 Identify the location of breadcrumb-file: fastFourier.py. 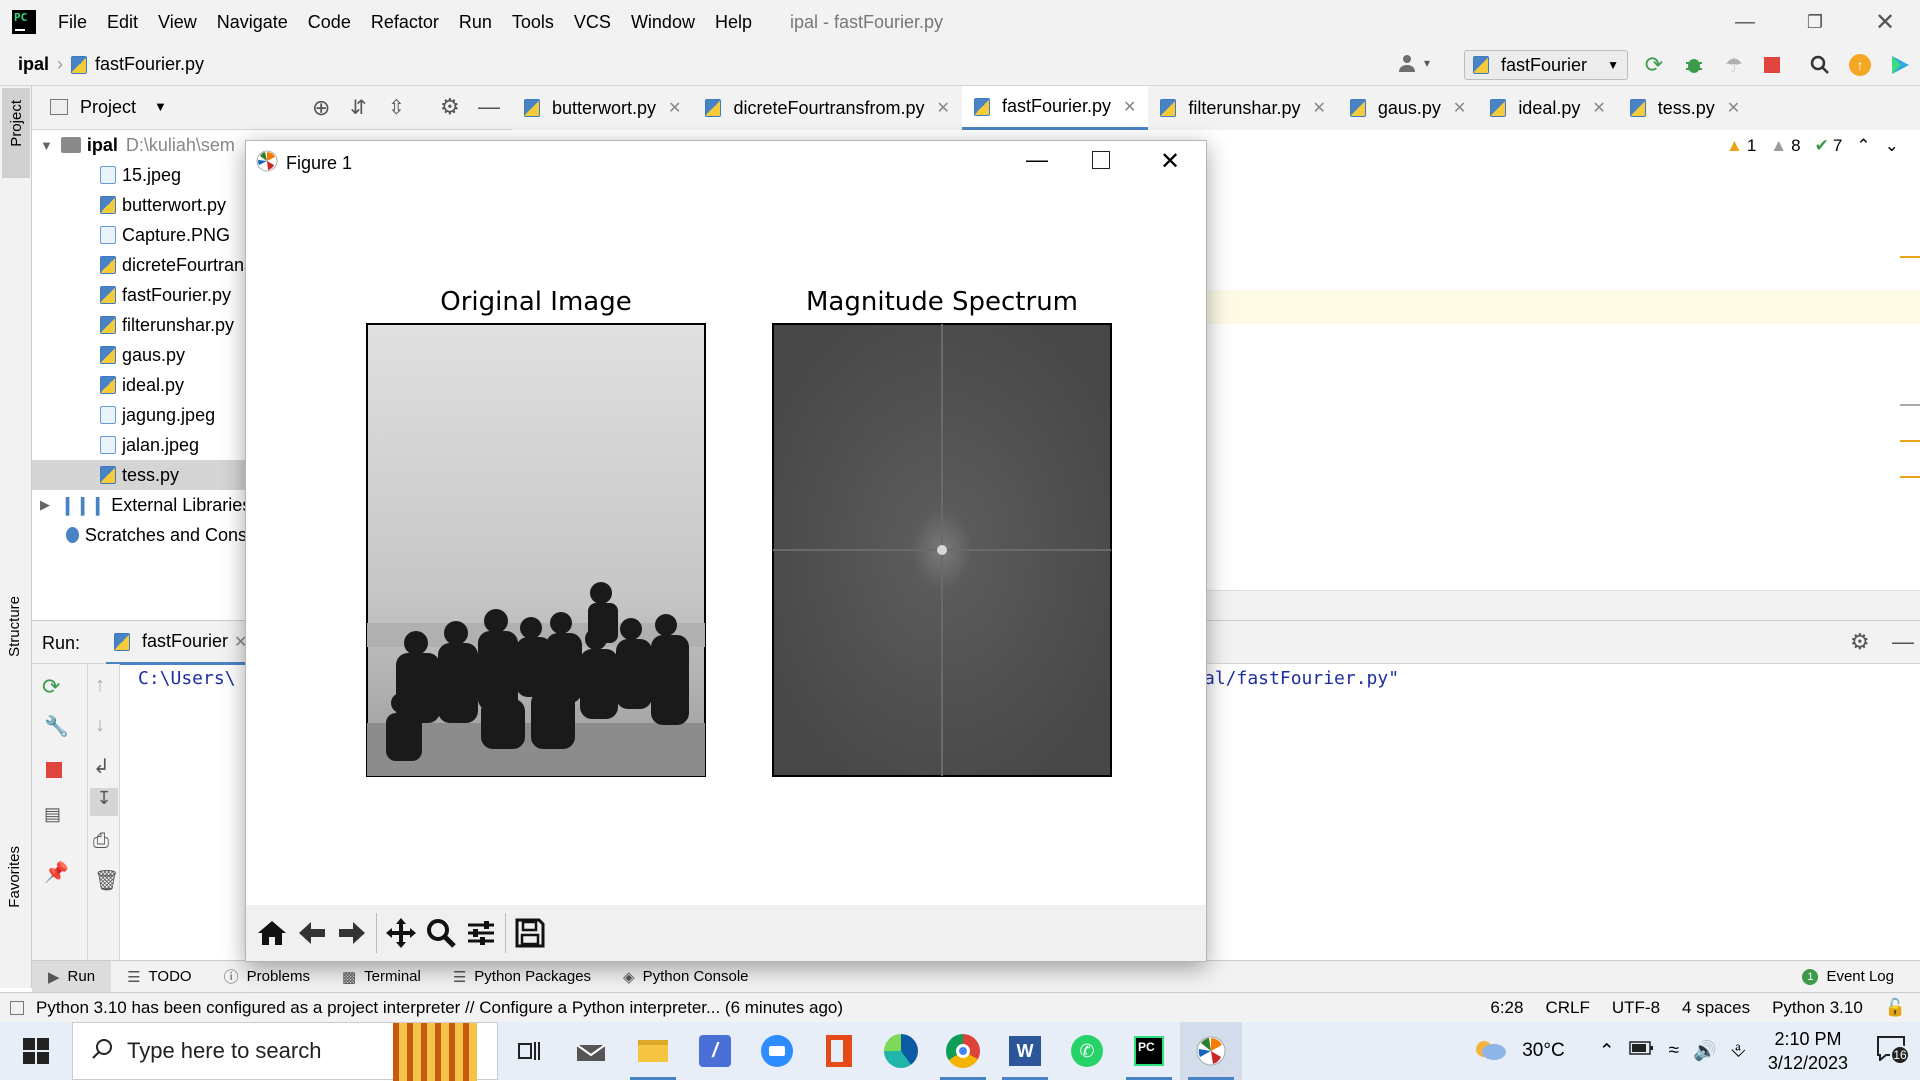
(149, 64).